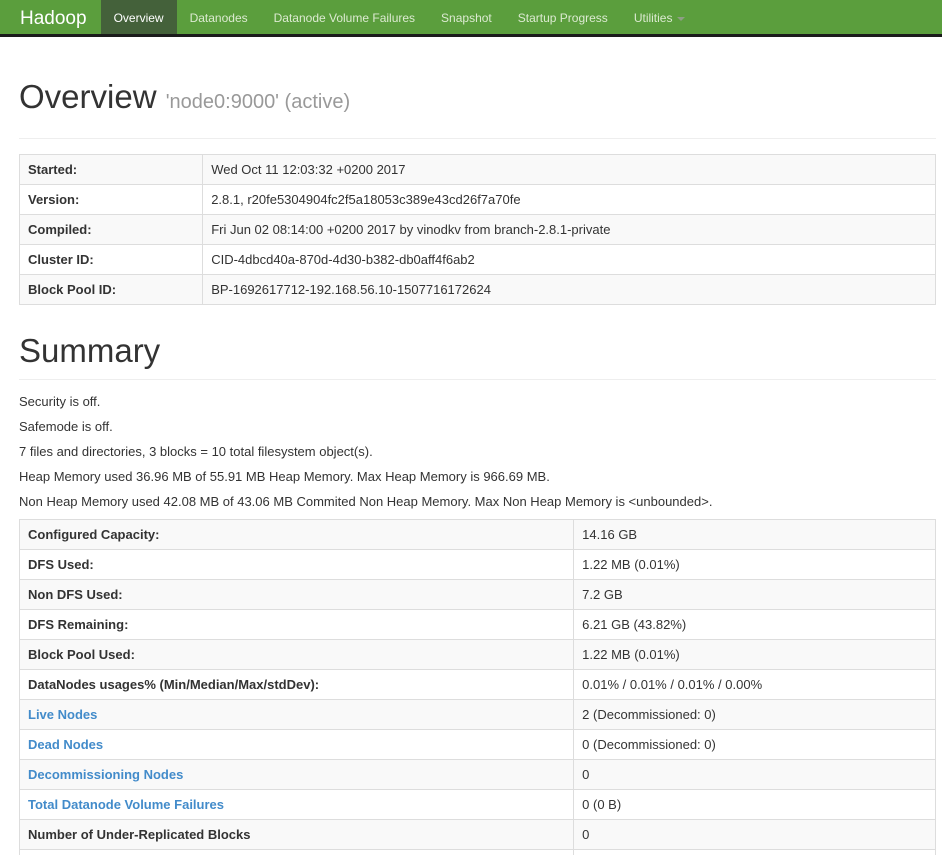 Image resolution: width=942 pixels, height=855 pixels. Describe the element at coordinates (296, 534) in the screenshot. I see `row-label: Configured Capacity:` at that location.